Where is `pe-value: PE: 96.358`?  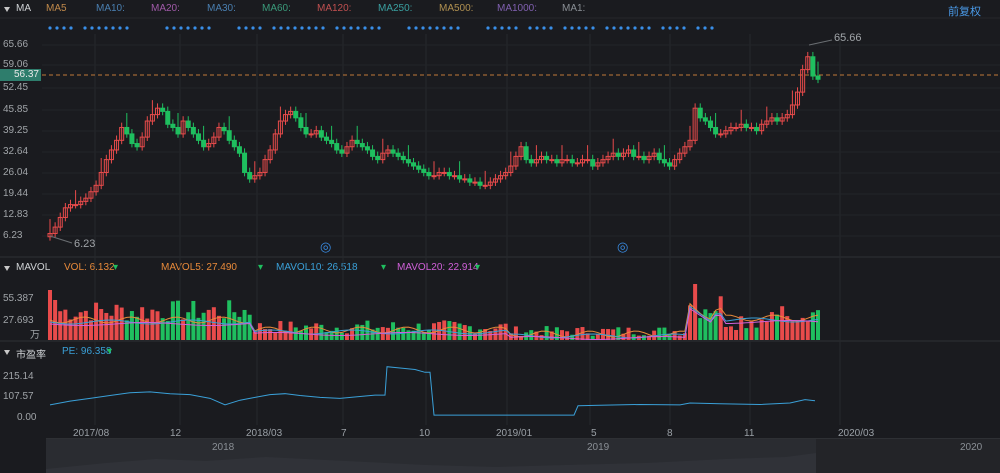 pe-value: PE: 96.358 is located at coordinates (87, 351).